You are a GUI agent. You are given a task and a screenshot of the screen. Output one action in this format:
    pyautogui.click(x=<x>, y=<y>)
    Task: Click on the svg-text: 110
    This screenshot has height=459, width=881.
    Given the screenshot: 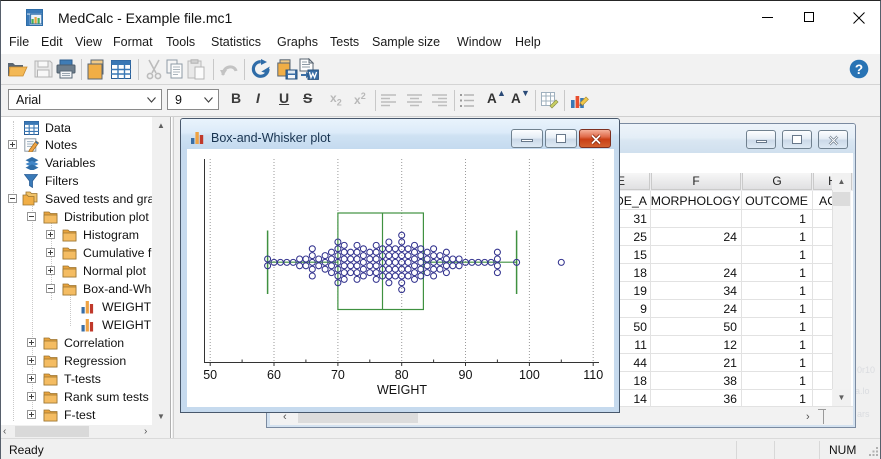 What is the action you would take?
    pyautogui.click(x=593, y=375)
    